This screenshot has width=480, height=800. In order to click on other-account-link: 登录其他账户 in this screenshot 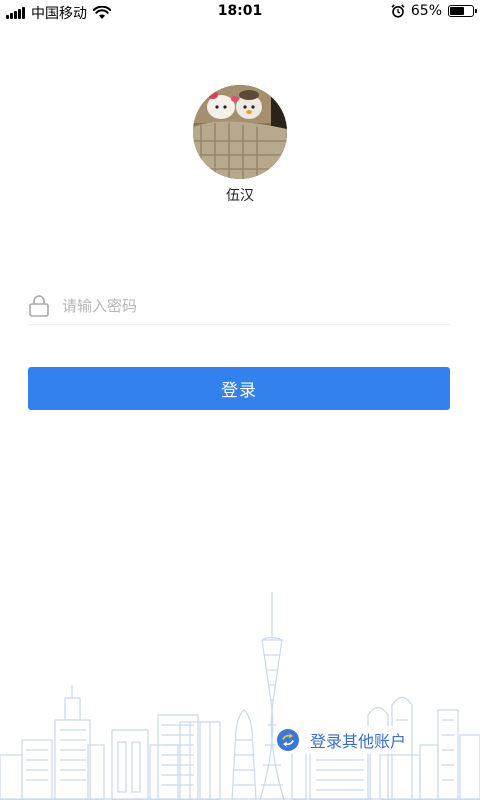, I will do `click(343, 740)`.